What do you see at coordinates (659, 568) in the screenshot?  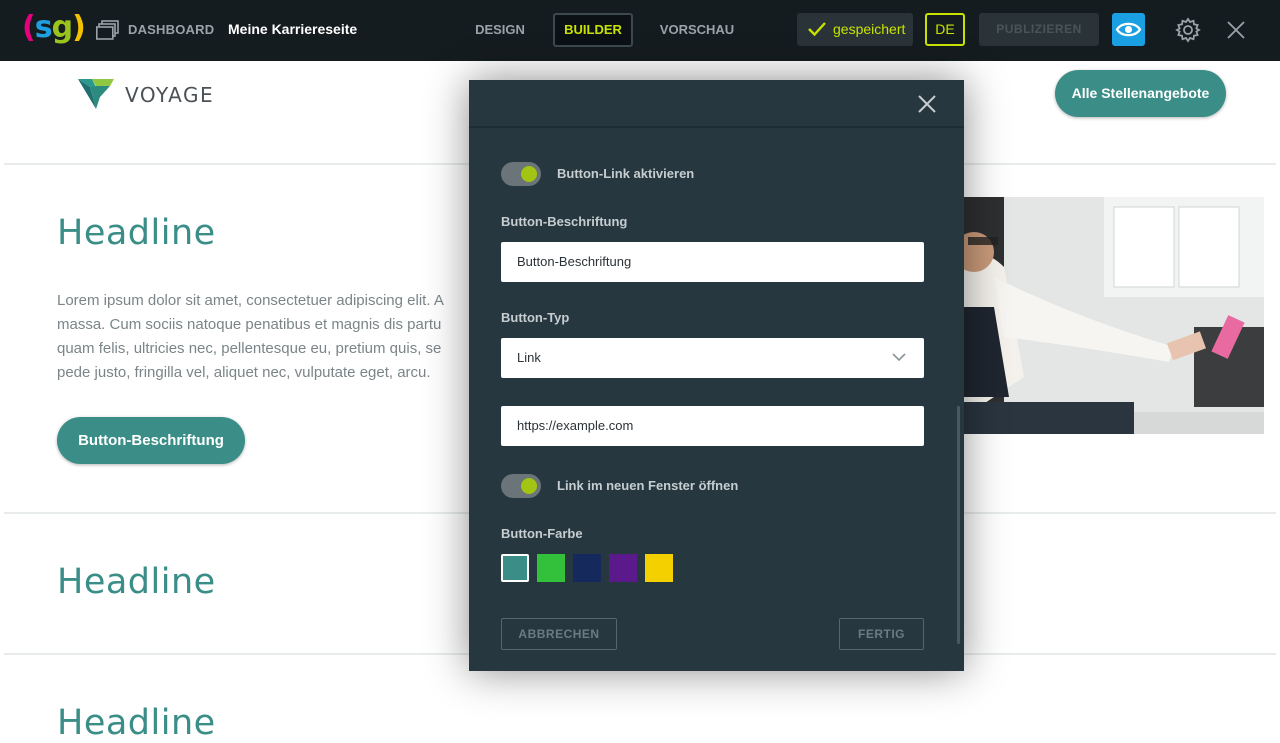 I see `color-swatch-yellow` at bounding box center [659, 568].